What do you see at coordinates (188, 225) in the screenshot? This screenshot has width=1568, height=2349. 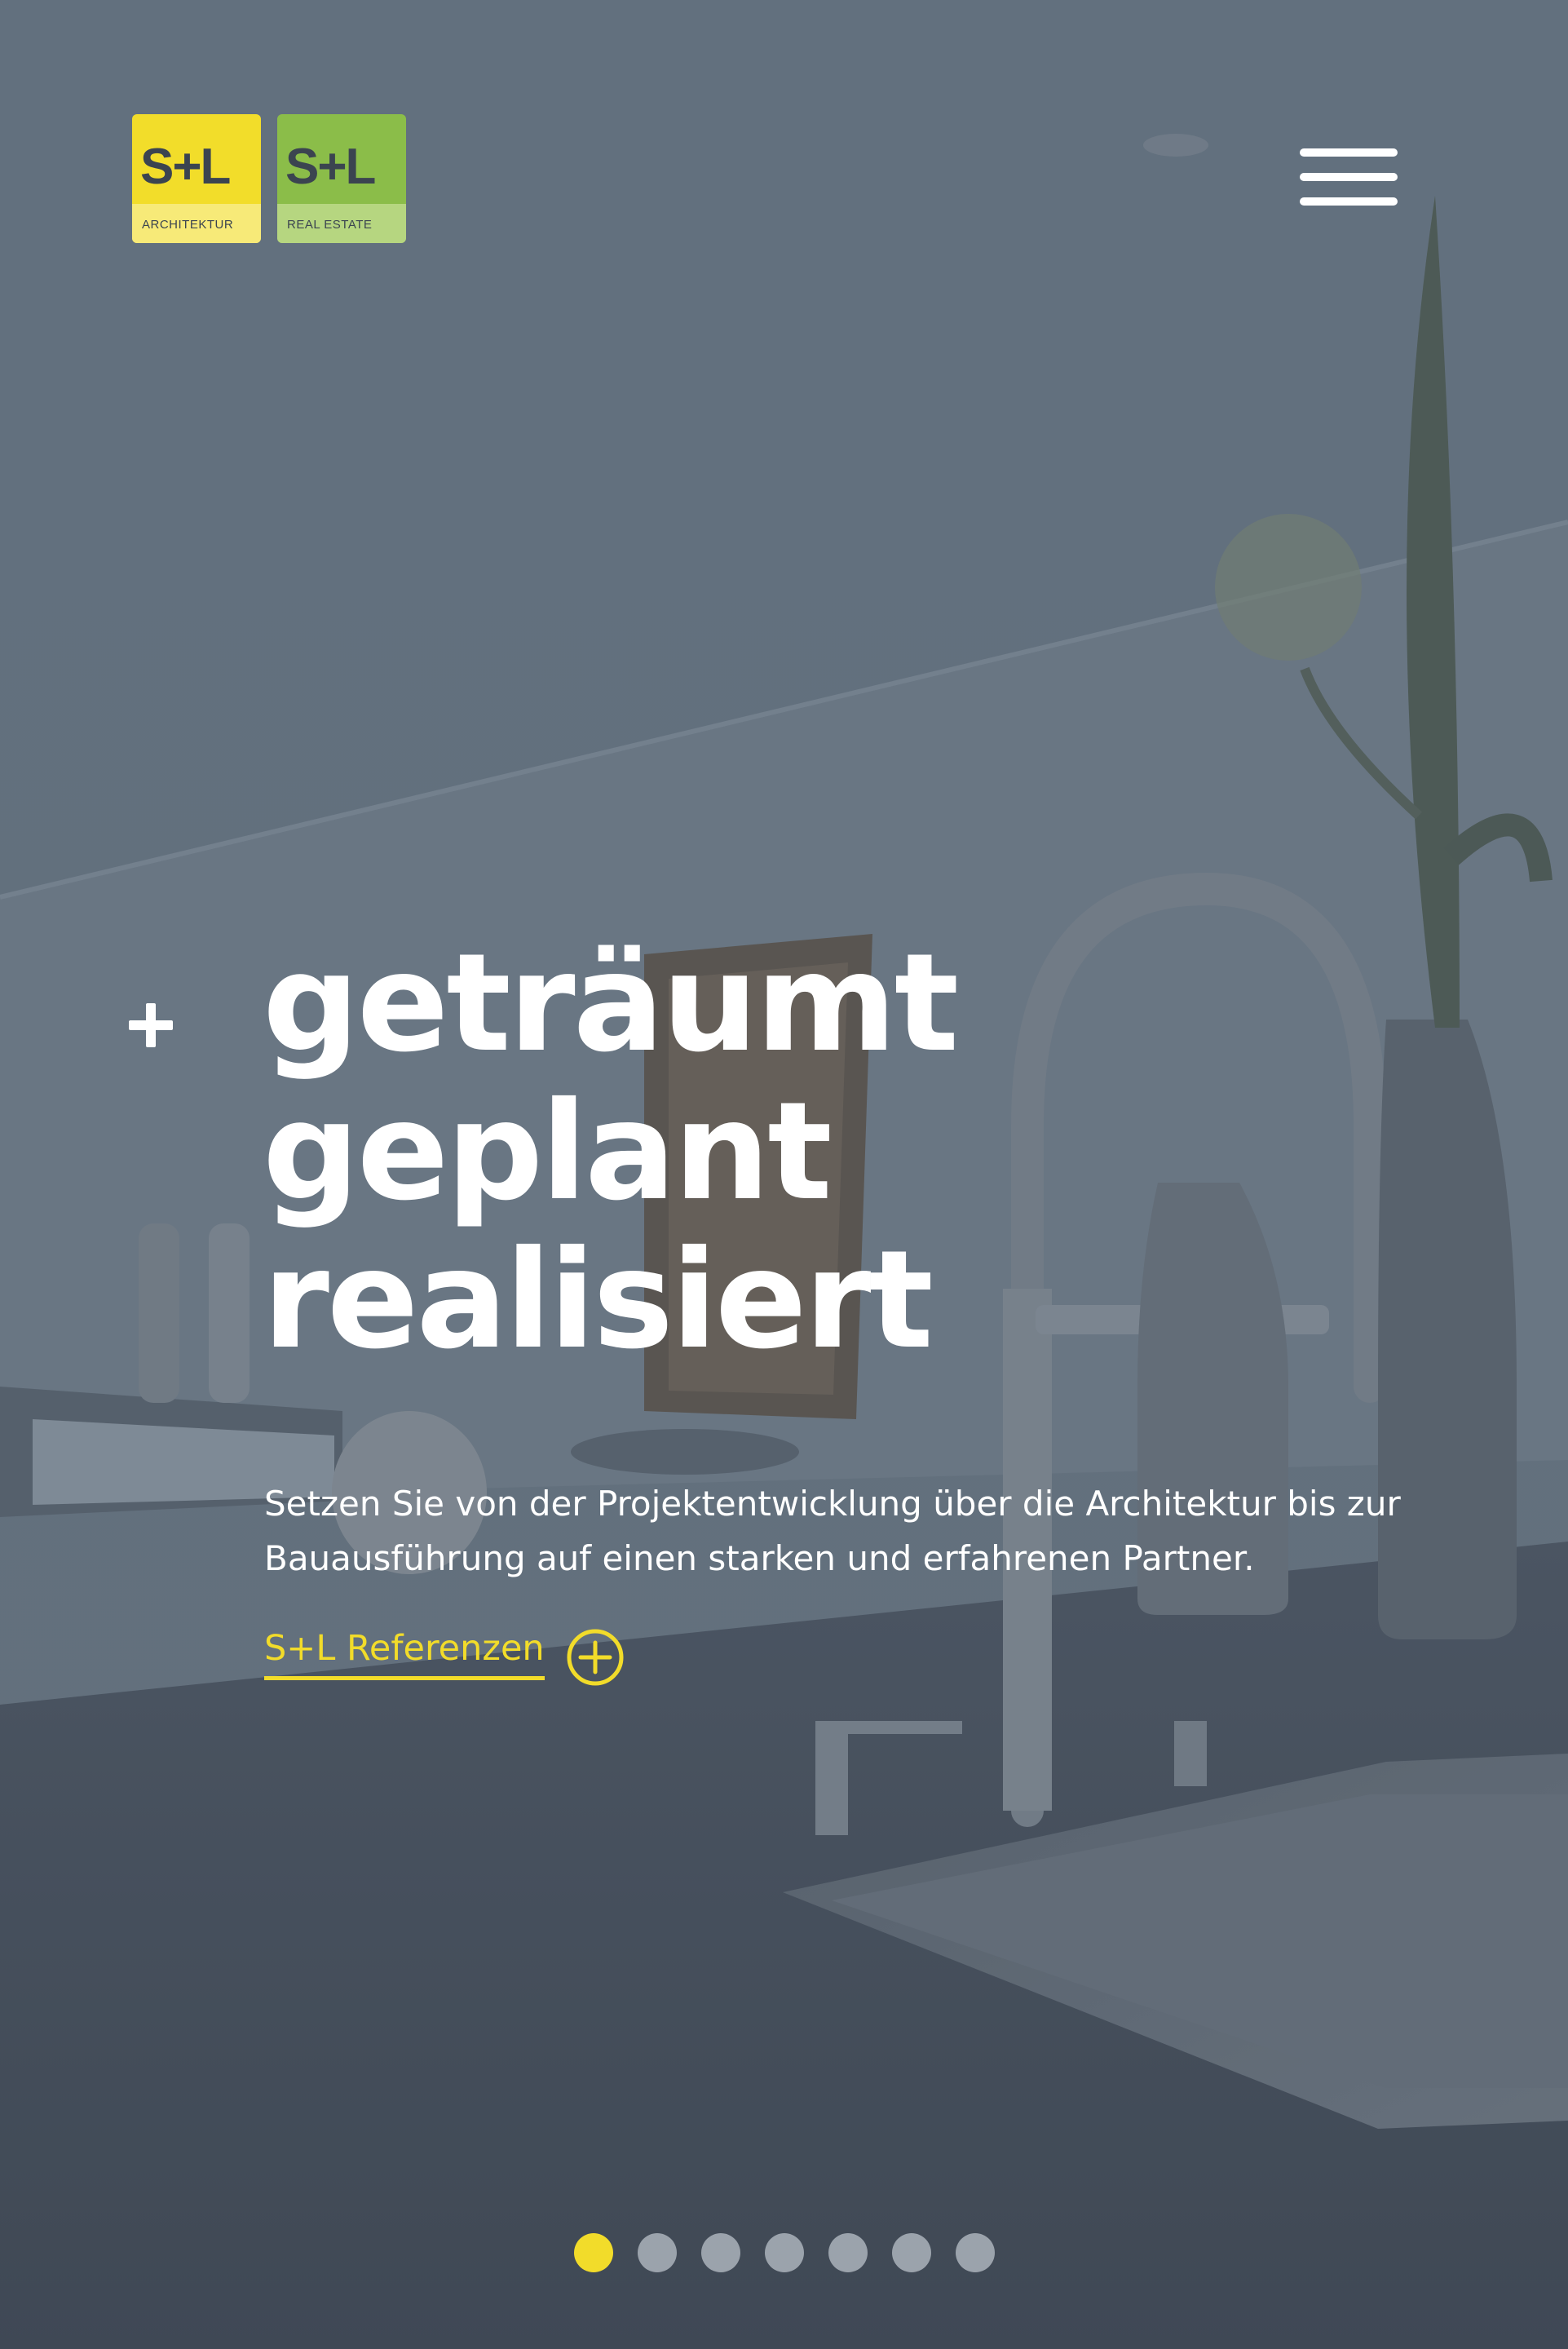 I see `logo-architektur-label: ARCHITEKTUR` at bounding box center [188, 225].